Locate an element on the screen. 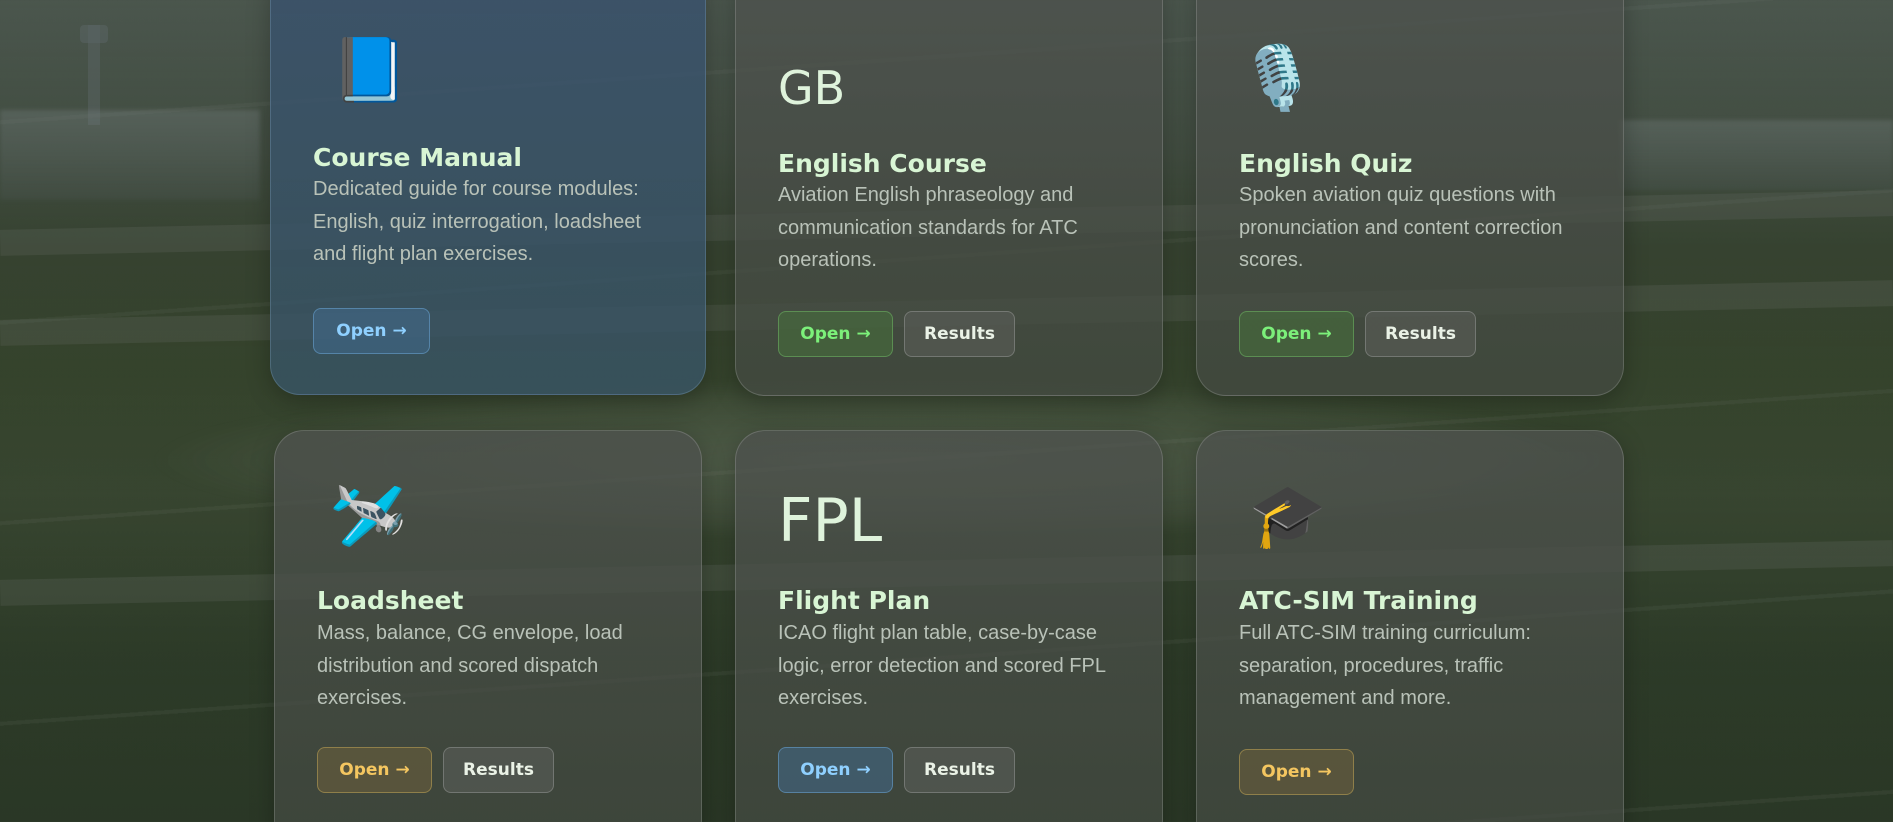 This screenshot has width=1893, height=822. background-terminal-left is located at coordinates (130, 155).